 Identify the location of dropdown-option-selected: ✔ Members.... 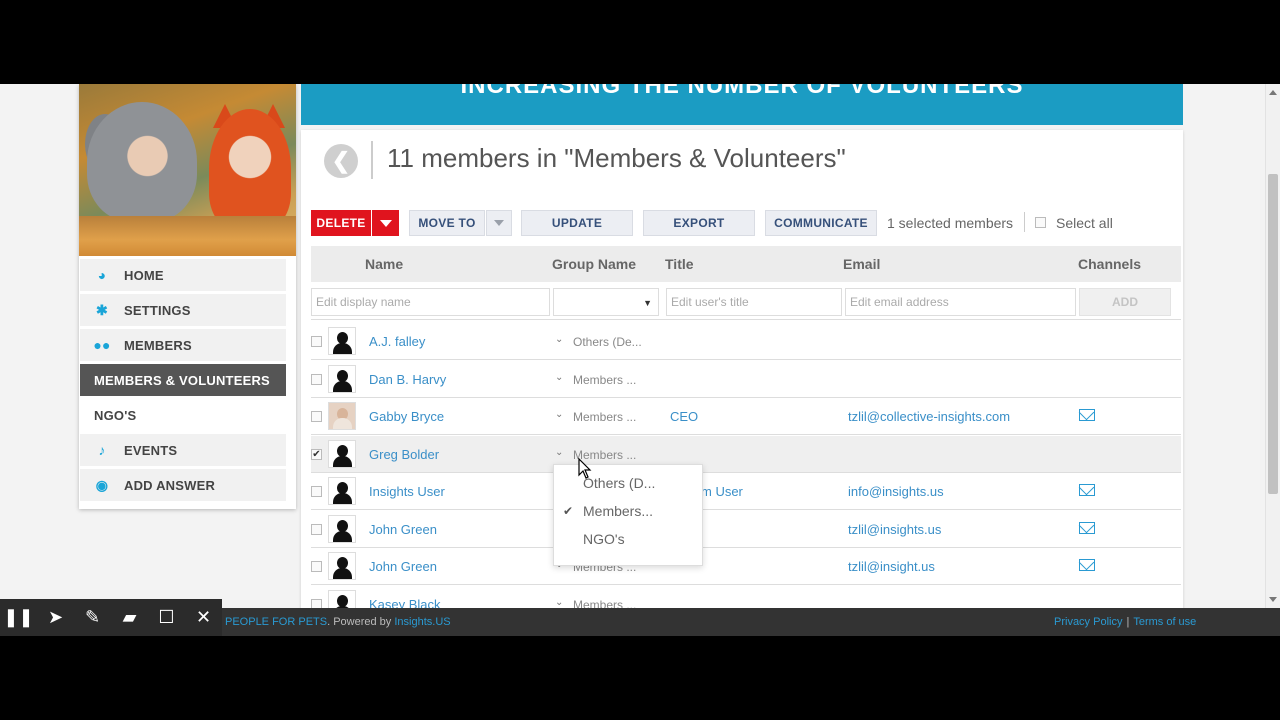
(628, 511).